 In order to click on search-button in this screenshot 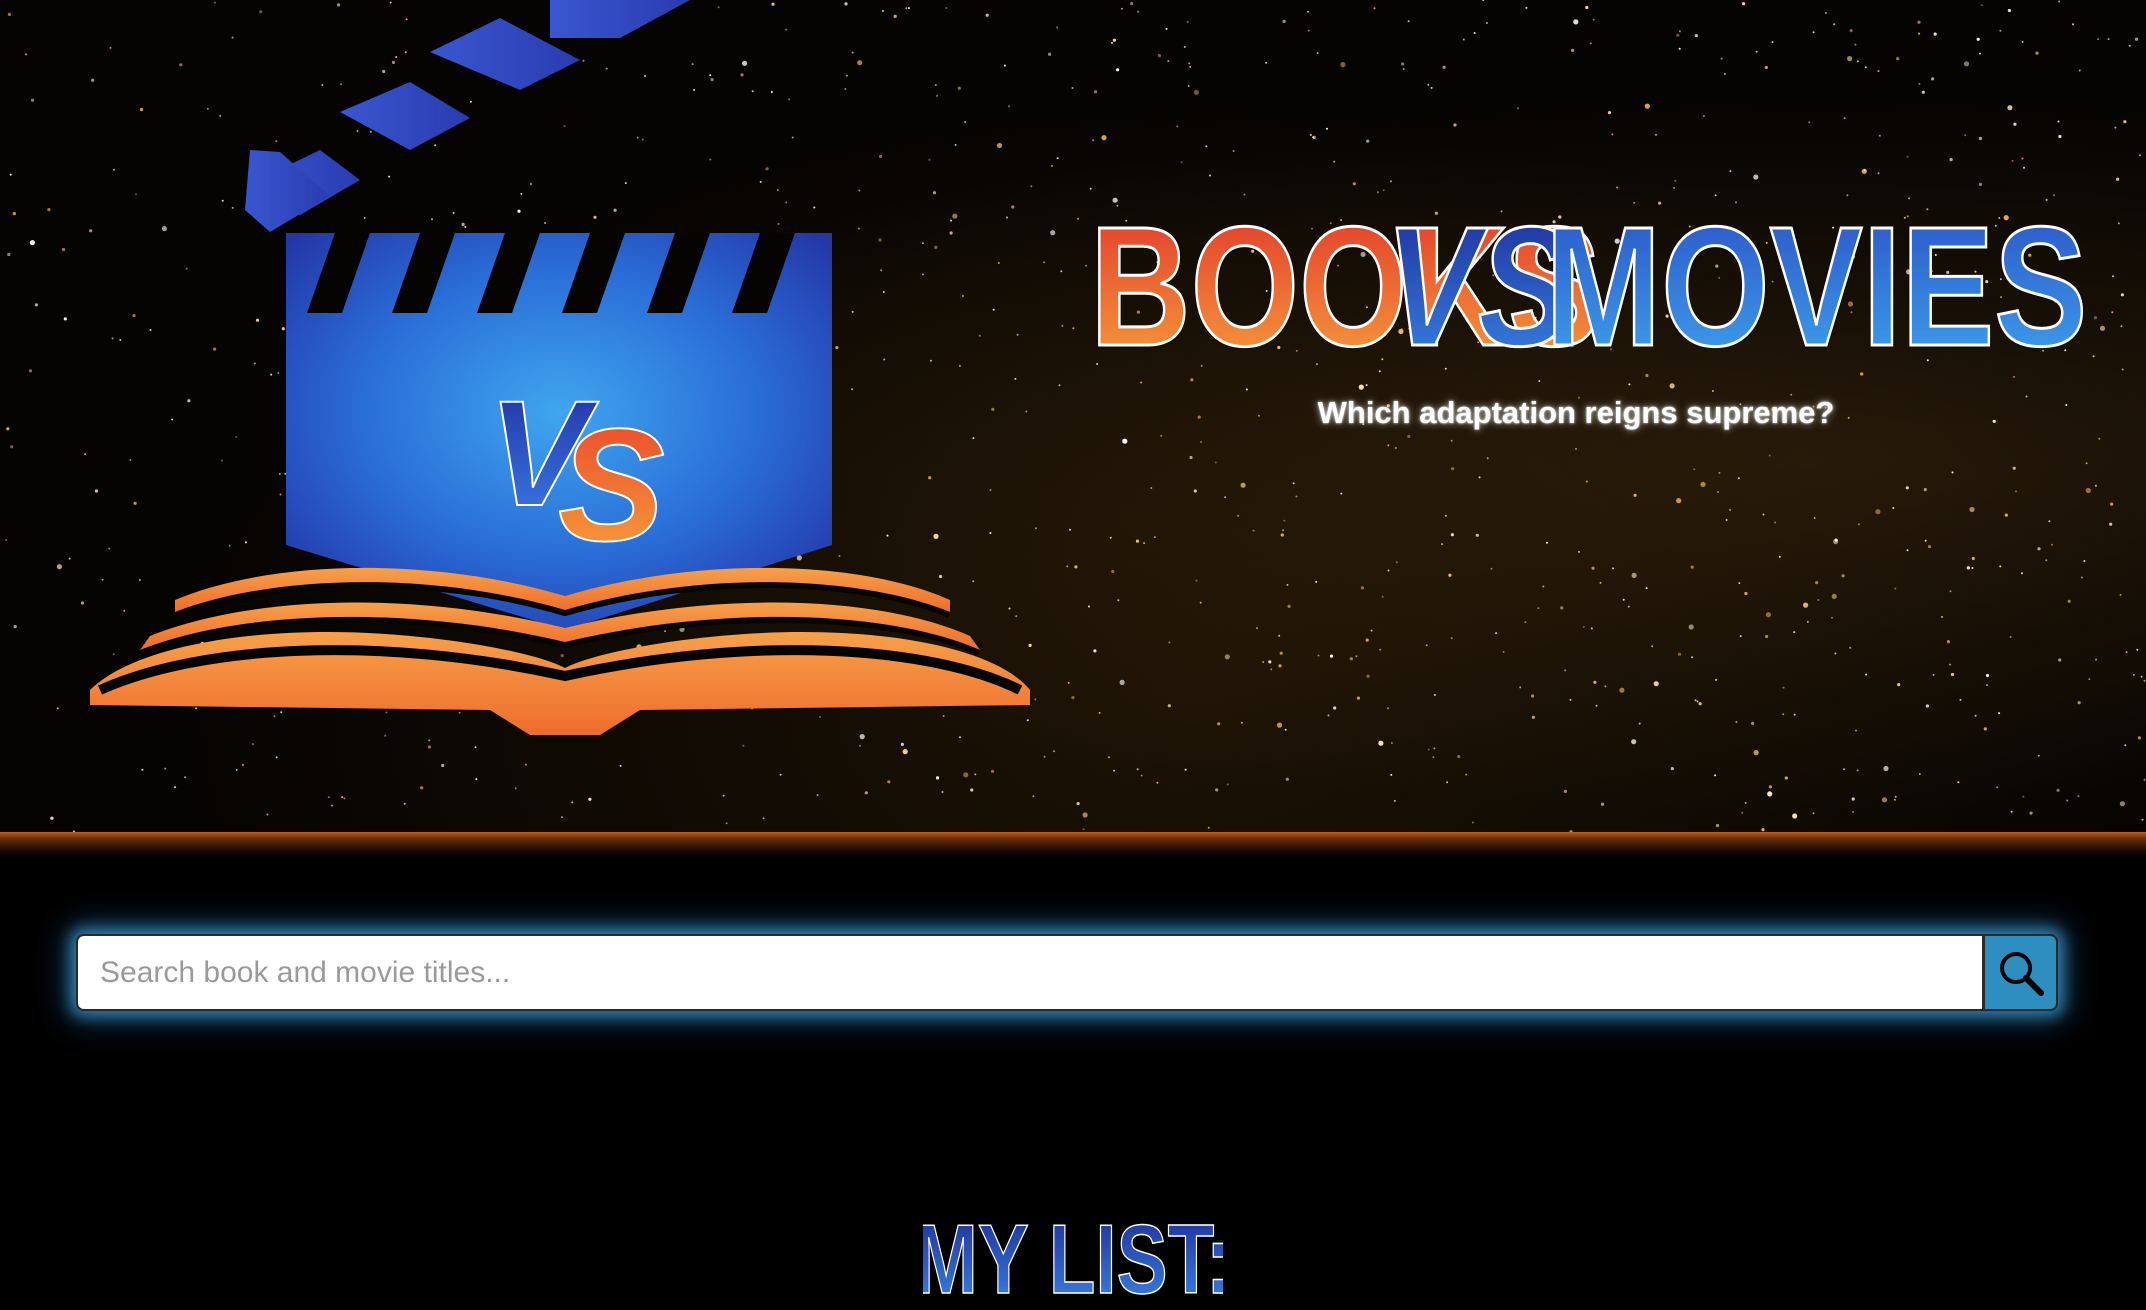, I will do `click(2021, 972)`.